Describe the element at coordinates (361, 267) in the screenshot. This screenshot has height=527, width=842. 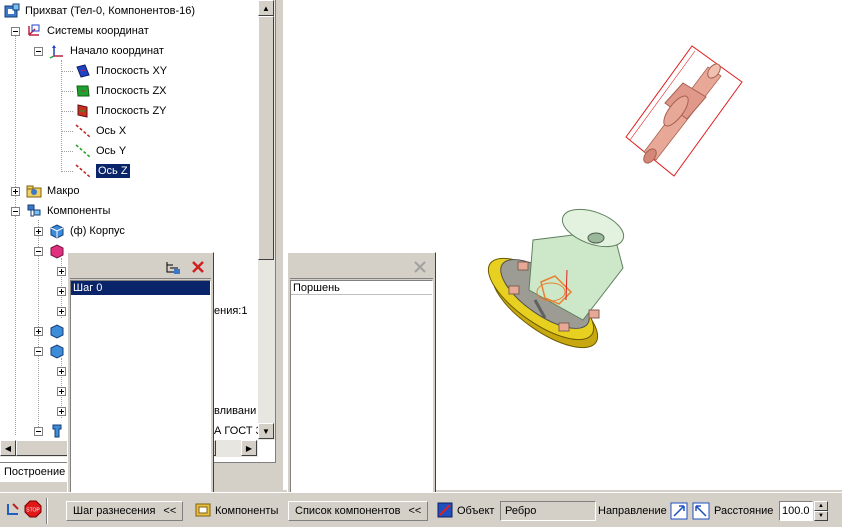
I see `components-panel-header` at that location.